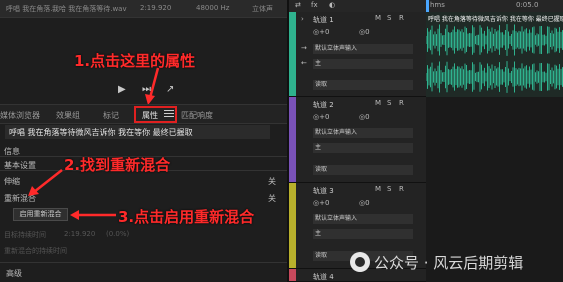 Image resolution: width=563 pixels, height=282 pixels. What do you see at coordinates (40, 214) in the screenshot?
I see `enable-remix-button: 启用重新混合` at bounding box center [40, 214].